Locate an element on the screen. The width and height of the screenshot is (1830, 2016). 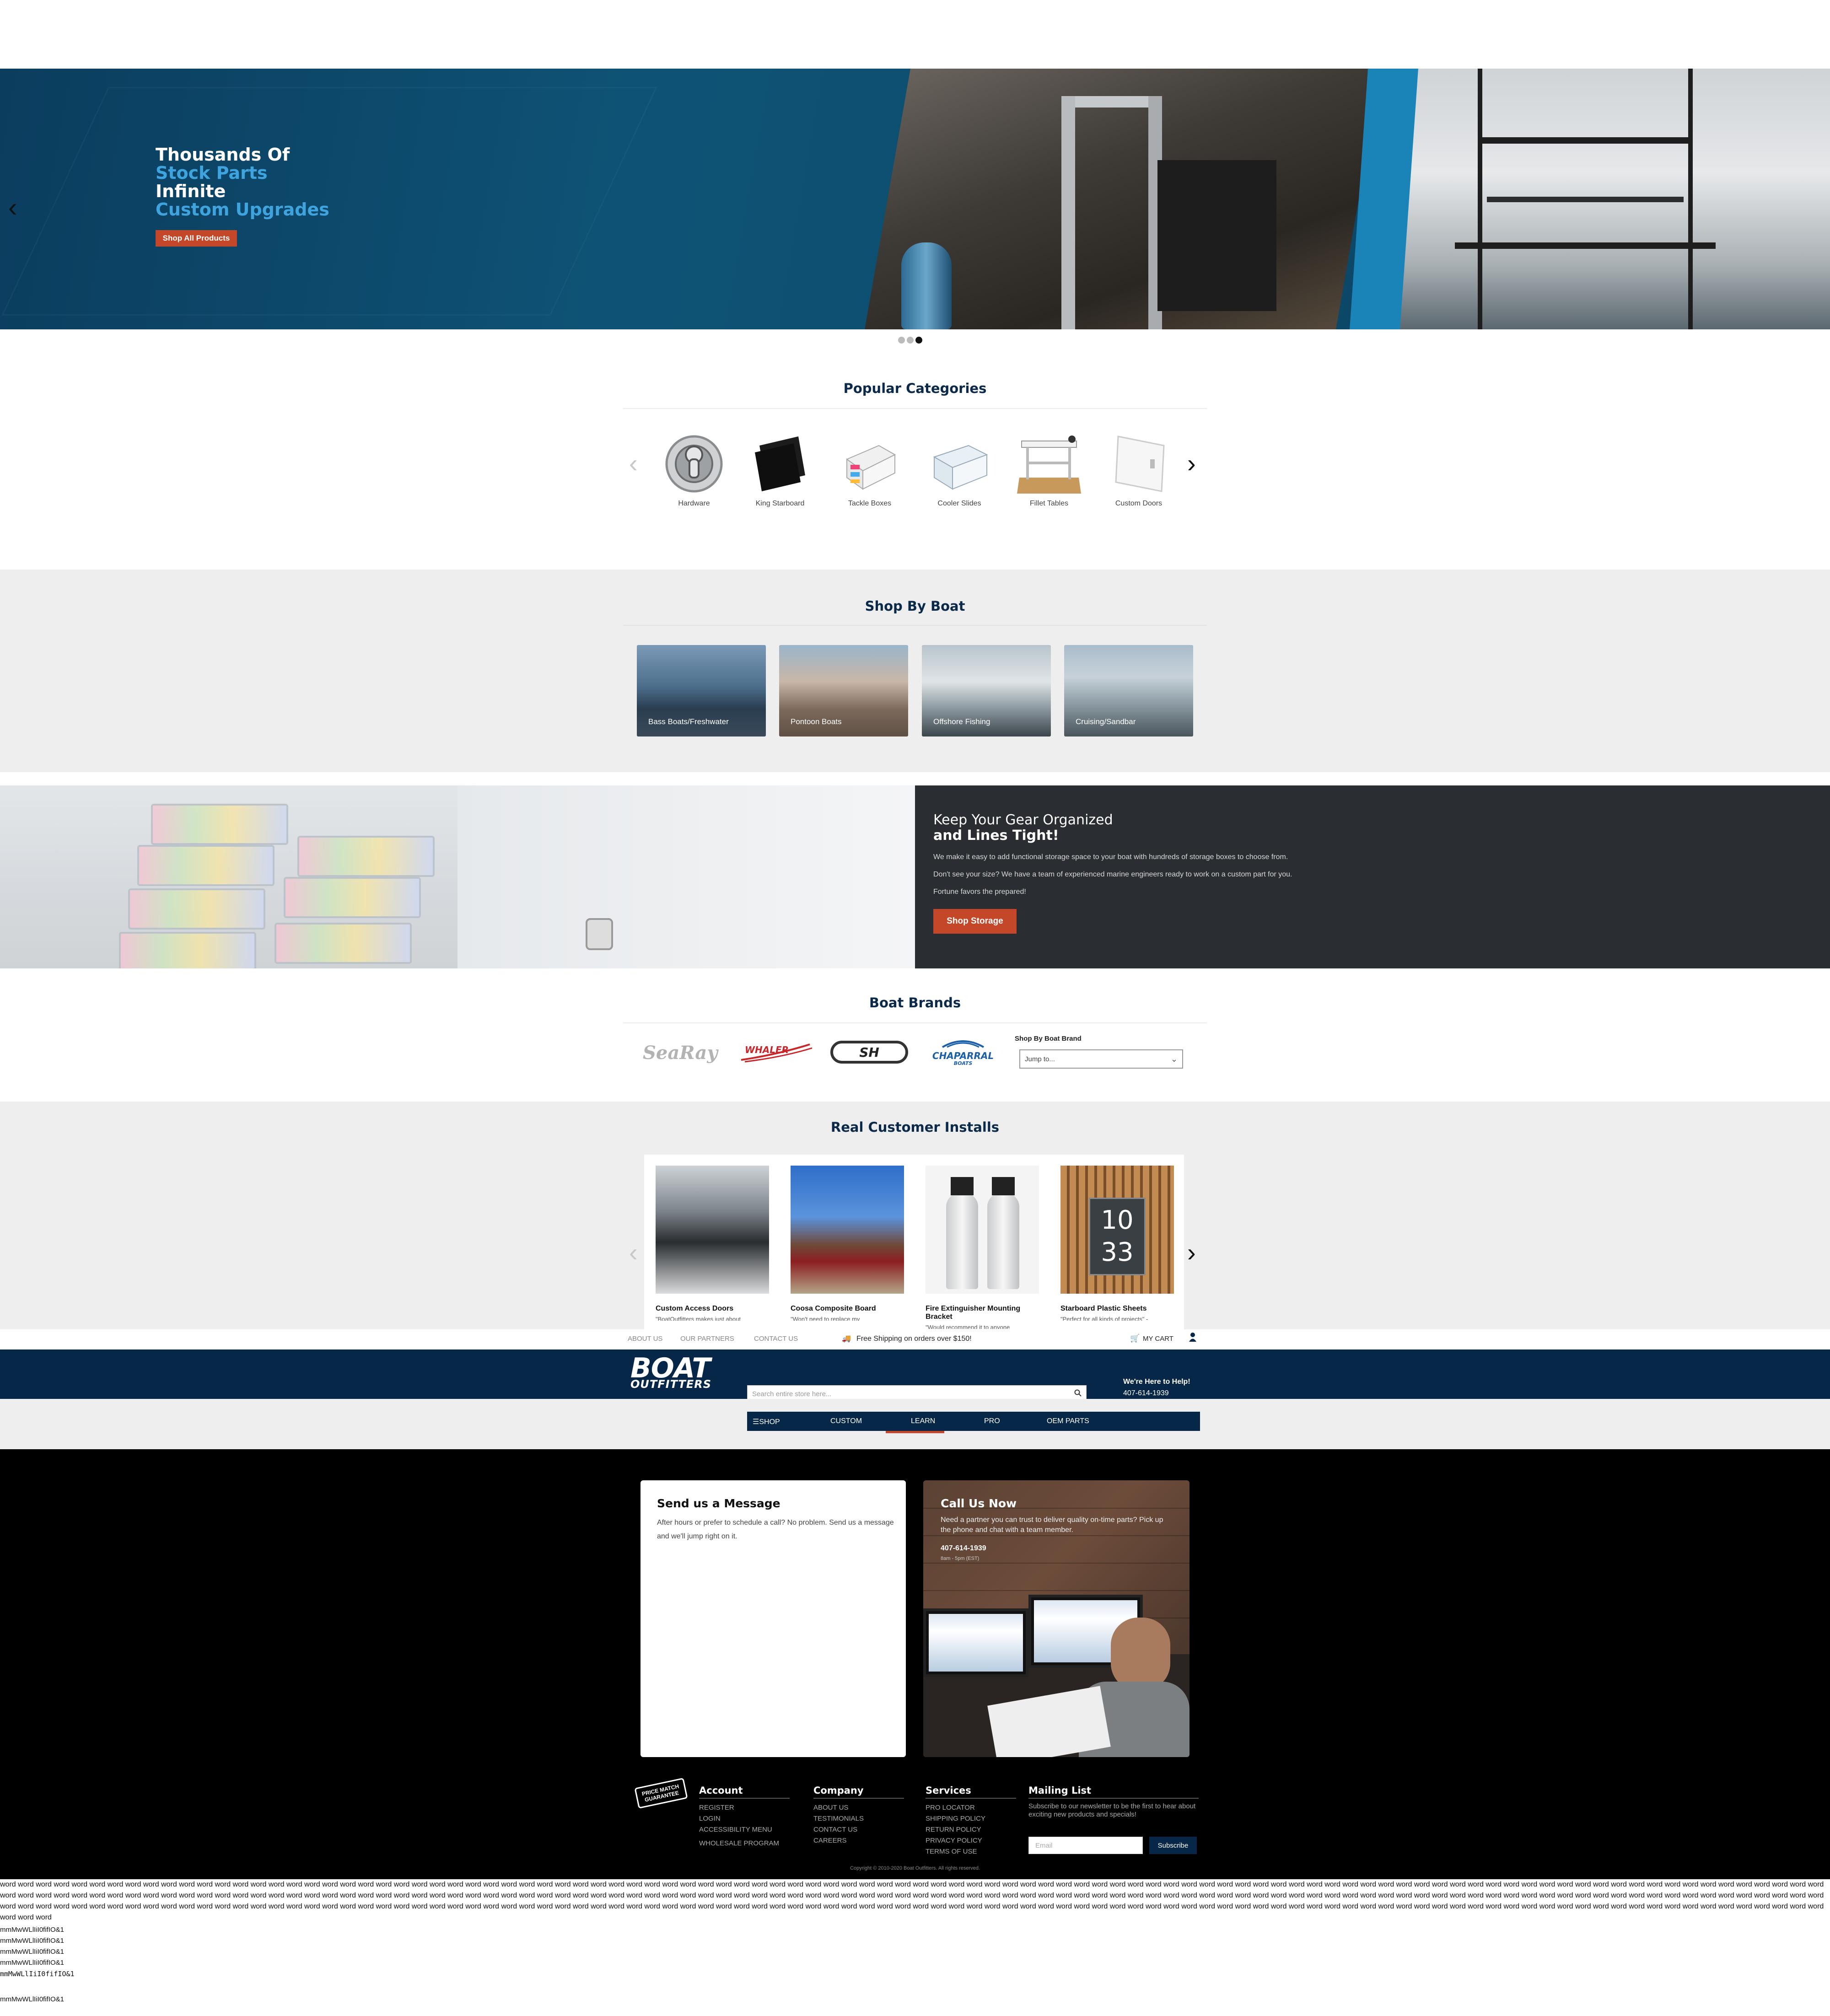
cooler-slides-image is located at coordinates (959, 464).